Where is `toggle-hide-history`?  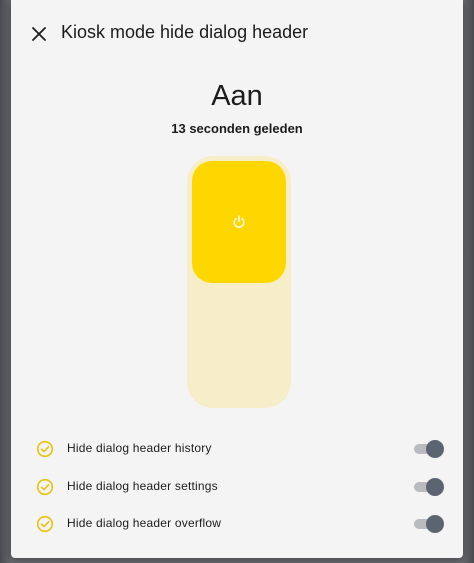 toggle-hide-history is located at coordinates (429, 449).